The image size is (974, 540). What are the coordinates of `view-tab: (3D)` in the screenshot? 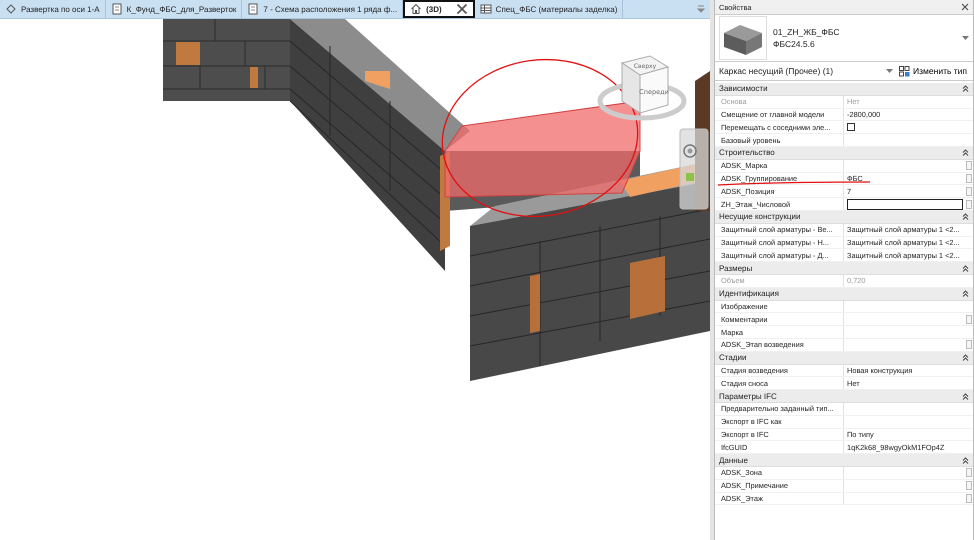 It's located at (439, 9).